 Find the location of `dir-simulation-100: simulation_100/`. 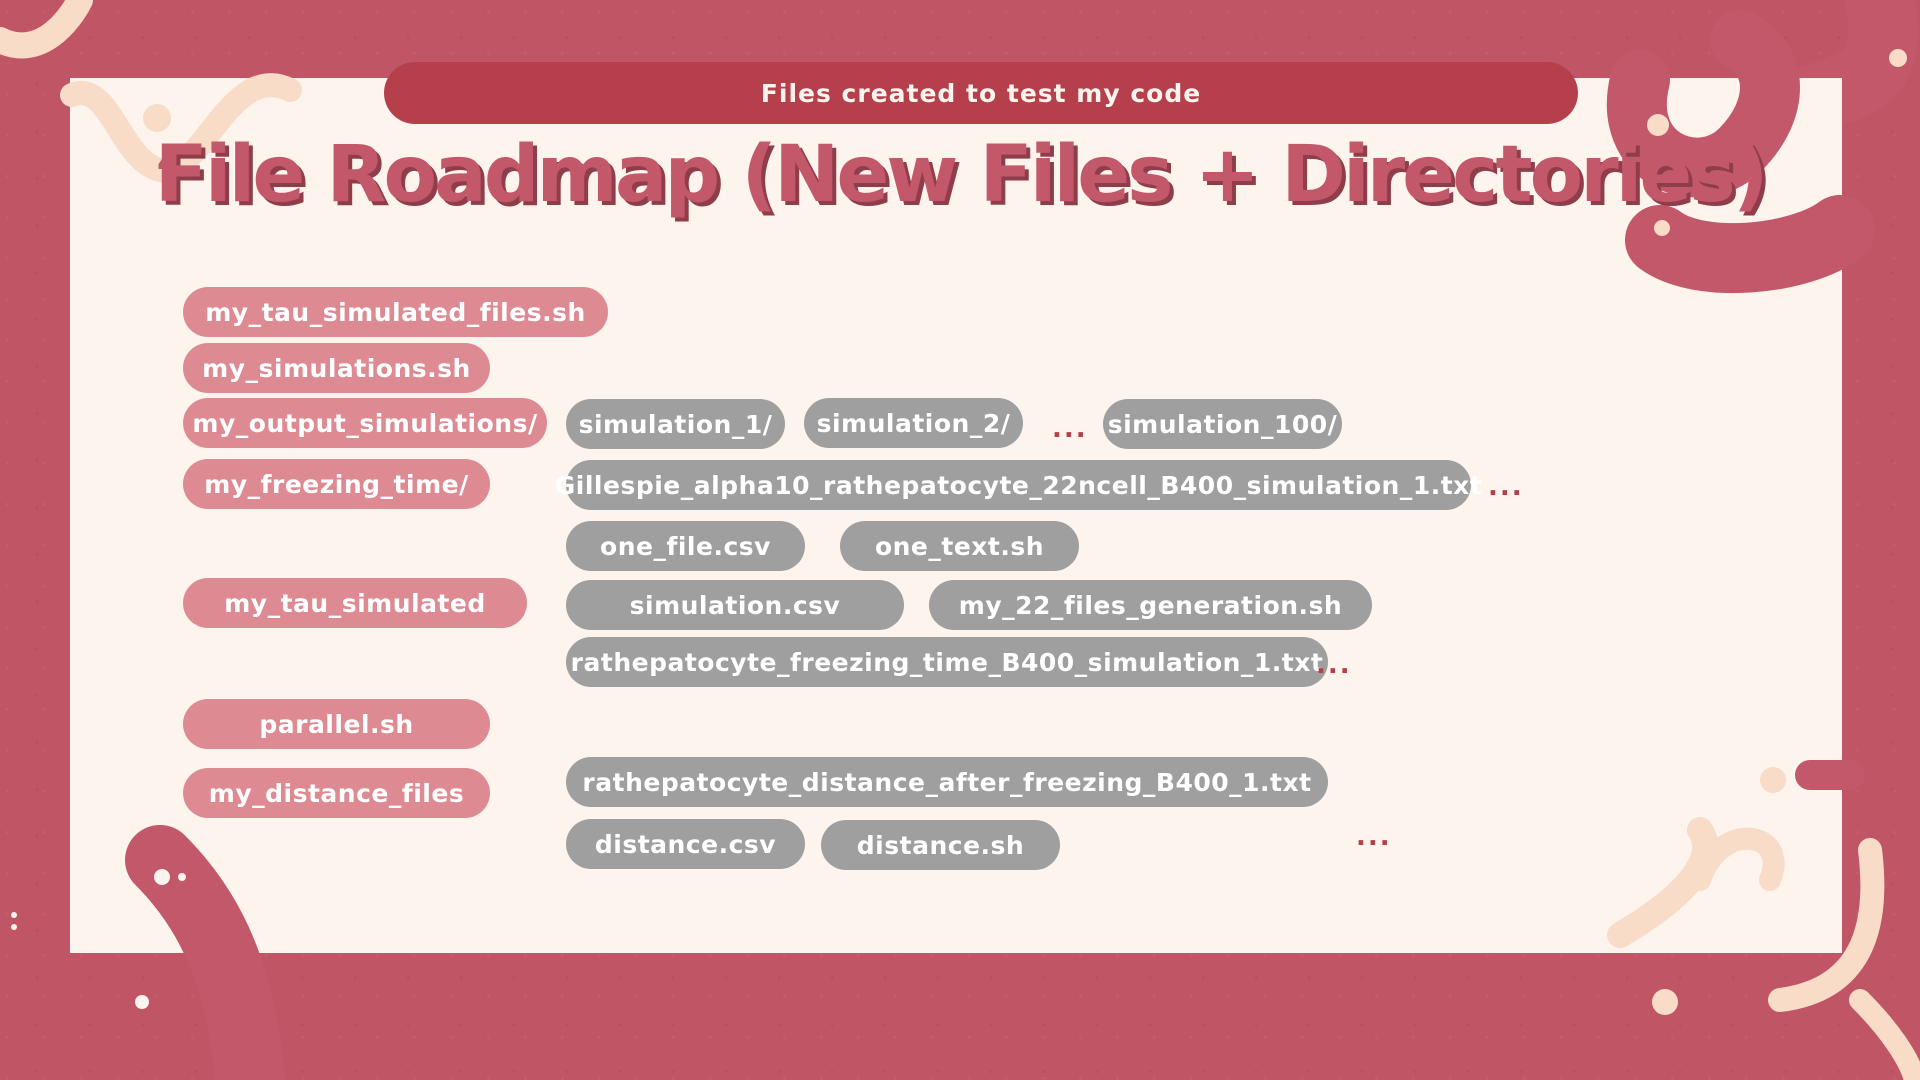

dir-simulation-100: simulation_100/ is located at coordinates (1222, 424).